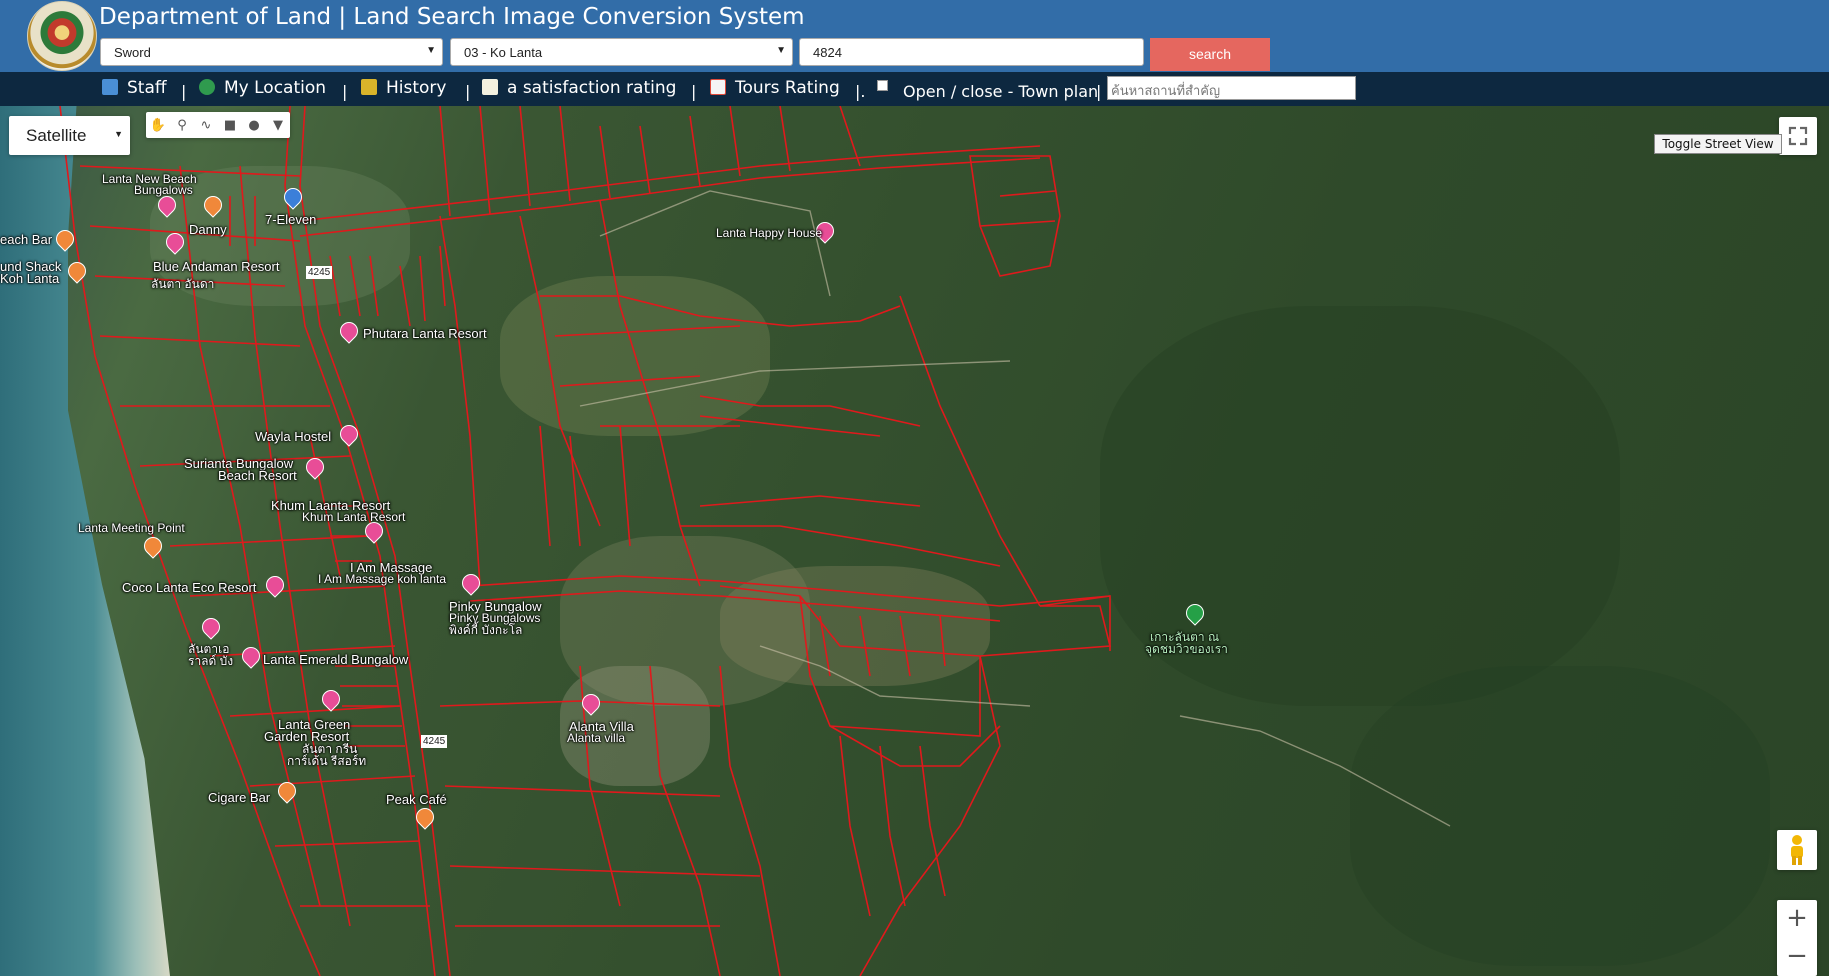  I want to click on place-label: Koh Lanta, so click(30, 278).